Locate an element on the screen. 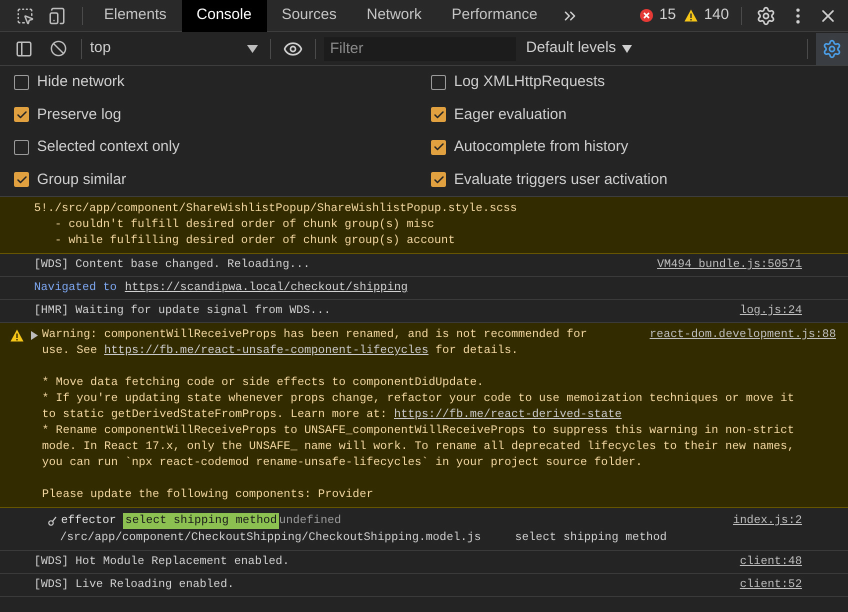  checkbox-label: Preserve log is located at coordinates (79, 114).